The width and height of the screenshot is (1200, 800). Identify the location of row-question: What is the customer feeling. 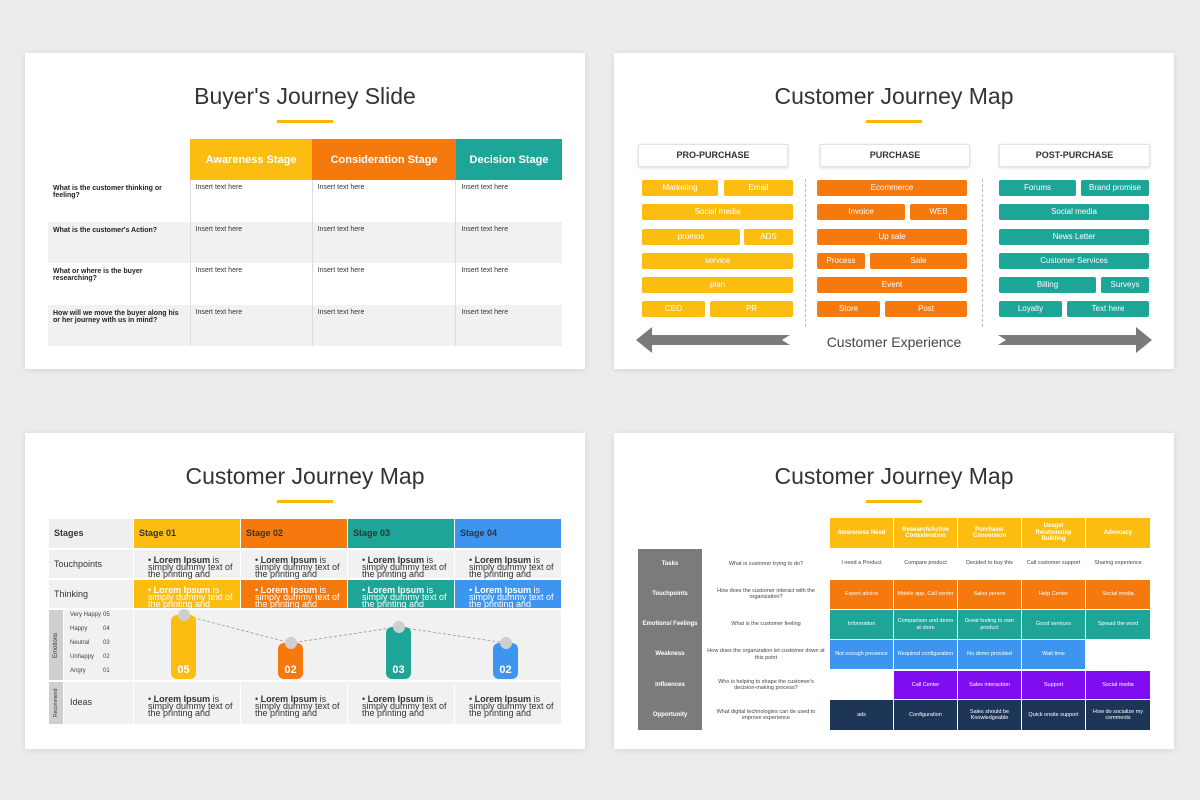
(766, 623).